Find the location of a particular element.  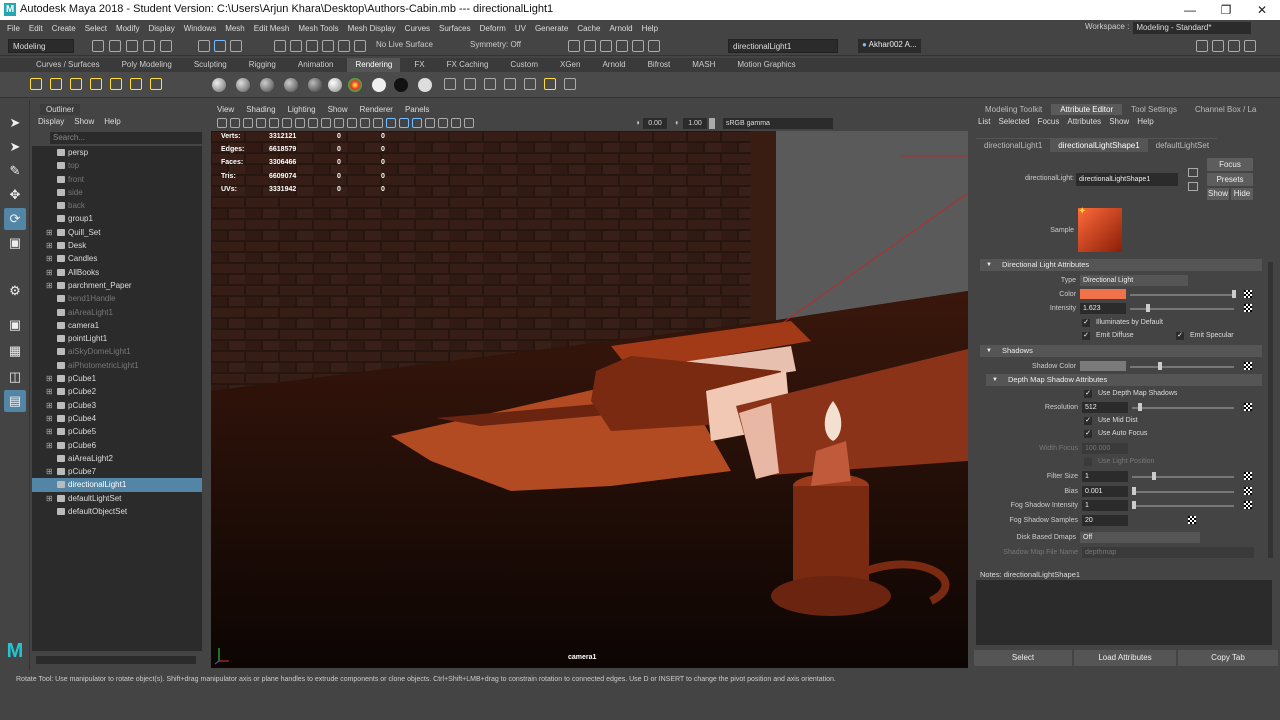

fog-shadow-samples-map-button is located at coordinates (1192, 520).